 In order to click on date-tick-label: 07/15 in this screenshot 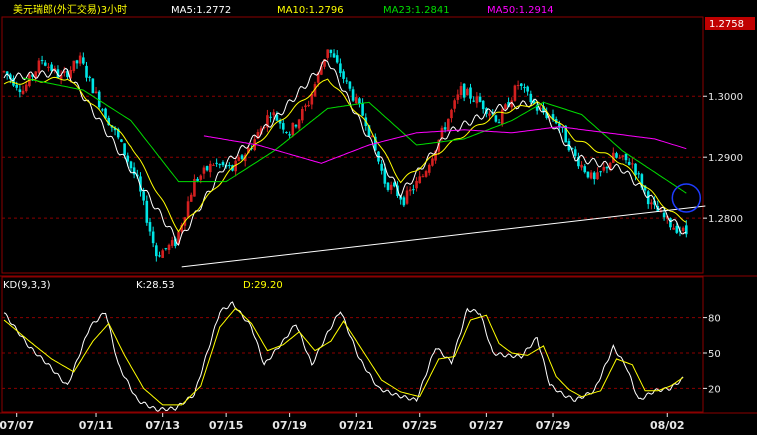, I will do `click(226, 425)`.